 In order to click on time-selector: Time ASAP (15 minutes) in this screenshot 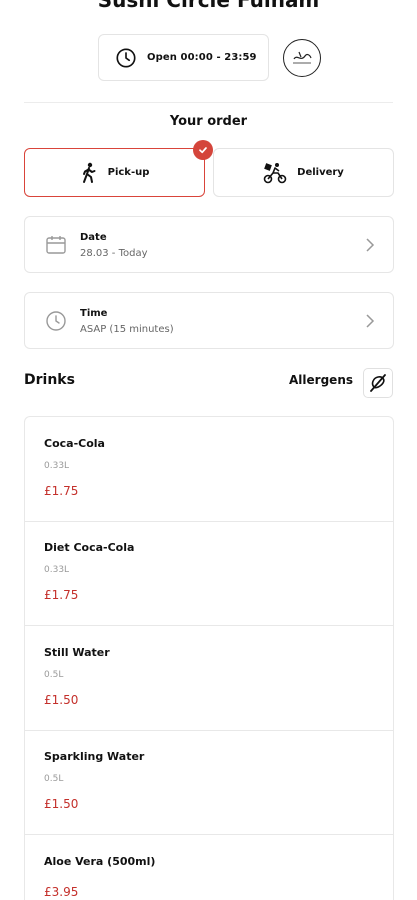, I will do `click(209, 320)`.